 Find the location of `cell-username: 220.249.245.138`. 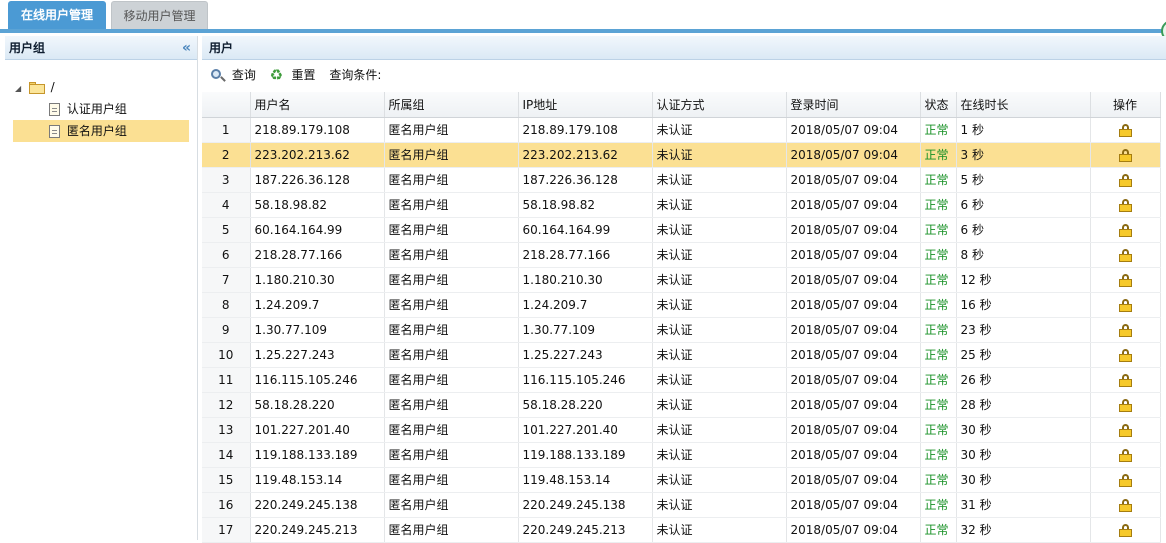

cell-username: 220.249.245.138 is located at coordinates (317, 505).